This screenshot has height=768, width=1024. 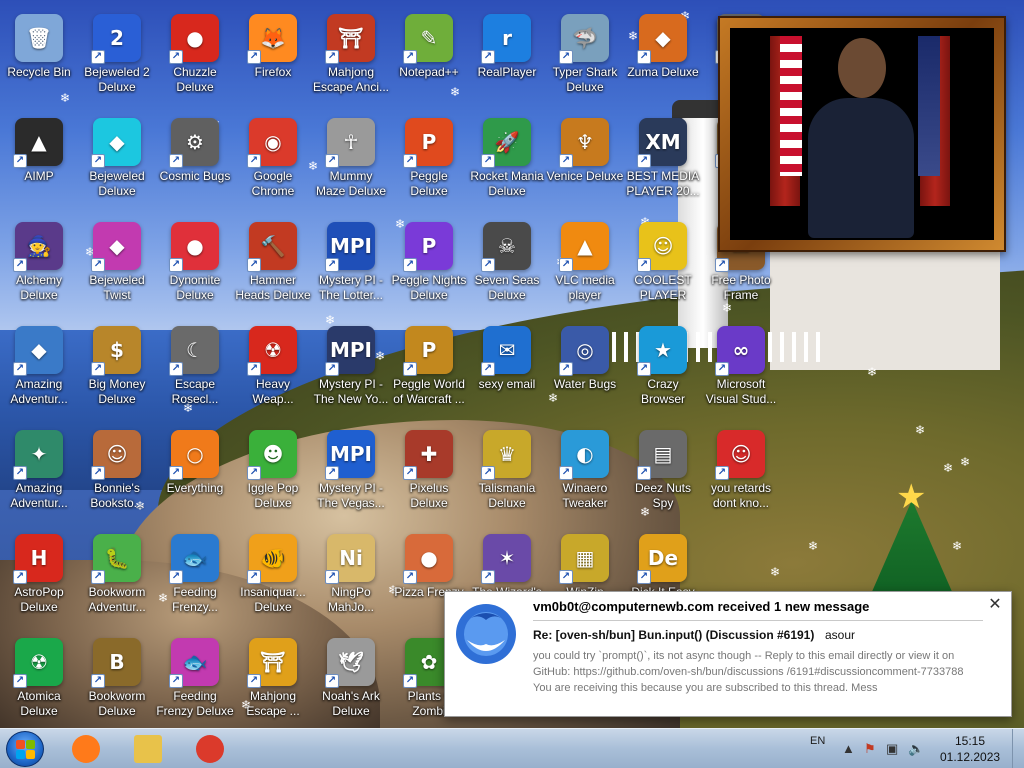 What do you see at coordinates (507, 476) in the screenshot?
I see `desktop-icon: ♛ ↗ Talismania Deluxe` at bounding box center [507, 476].